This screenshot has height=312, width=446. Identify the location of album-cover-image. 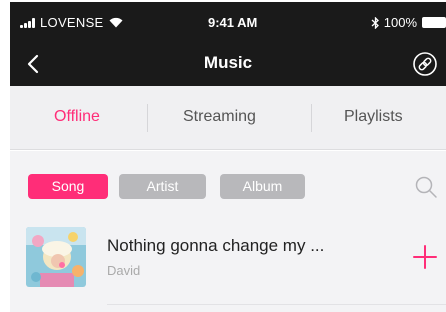
(56, 257).